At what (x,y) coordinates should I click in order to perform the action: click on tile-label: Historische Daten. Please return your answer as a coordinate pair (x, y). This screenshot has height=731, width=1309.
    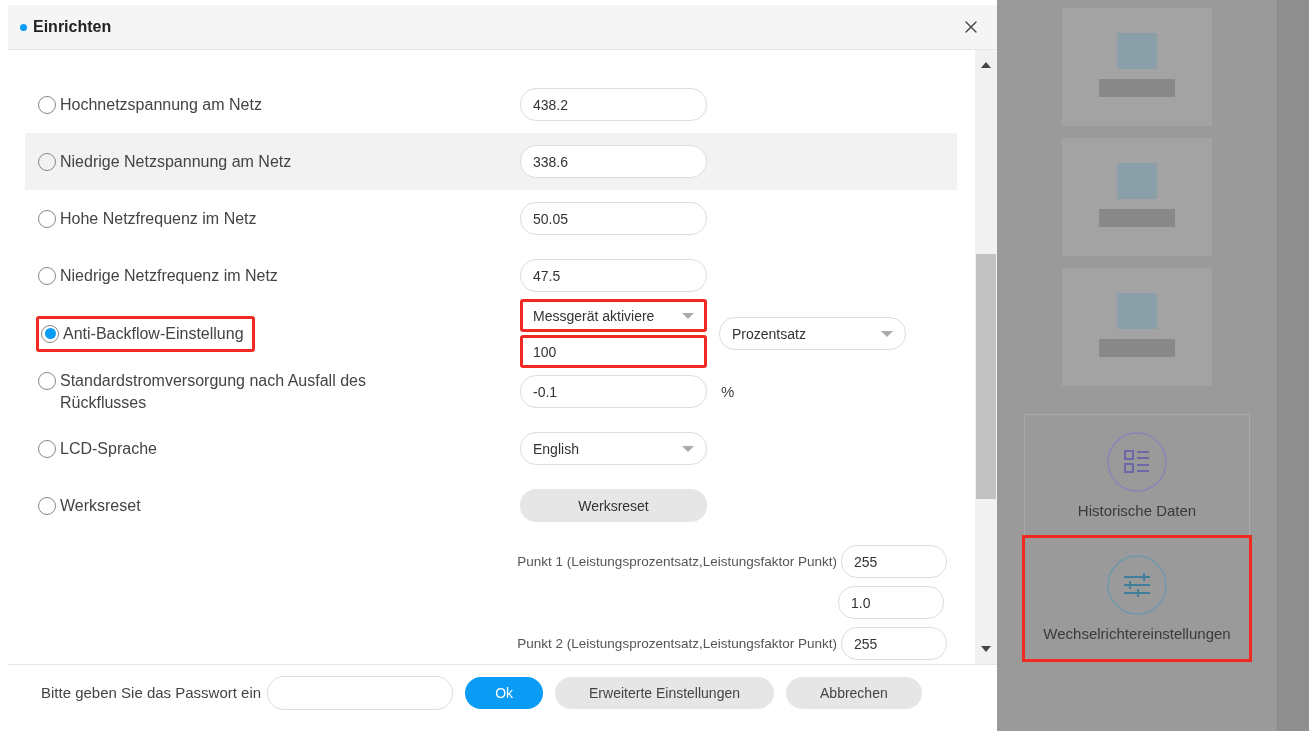
    Looking at the image, I should click on (1137, 510).